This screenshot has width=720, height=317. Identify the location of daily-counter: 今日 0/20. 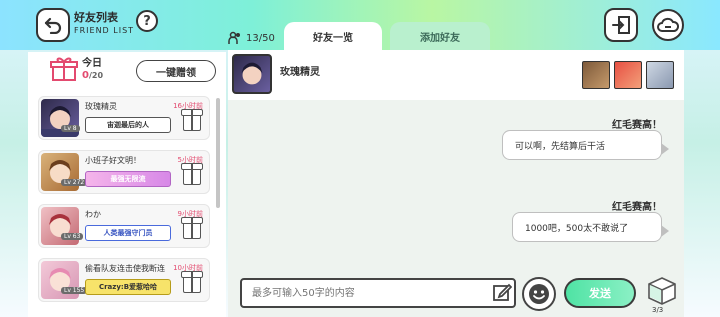
(92, 69).